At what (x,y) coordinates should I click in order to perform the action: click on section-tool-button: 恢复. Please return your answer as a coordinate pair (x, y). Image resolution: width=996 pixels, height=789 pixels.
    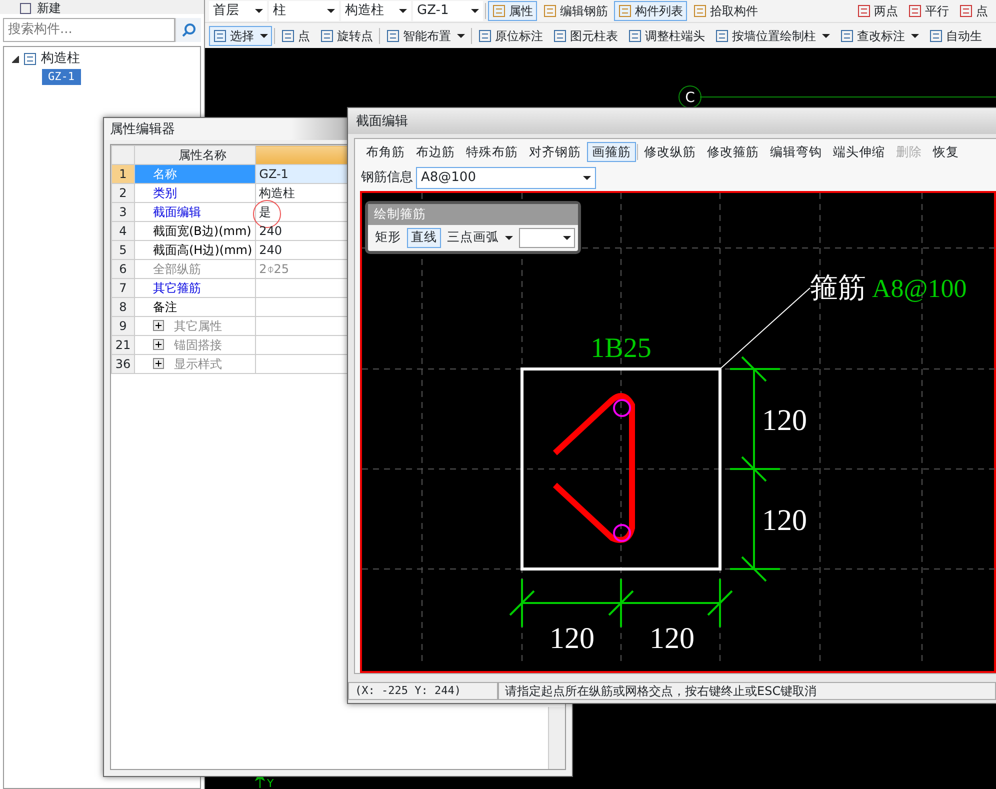
    Looking at the image, I should click on (946, 152).